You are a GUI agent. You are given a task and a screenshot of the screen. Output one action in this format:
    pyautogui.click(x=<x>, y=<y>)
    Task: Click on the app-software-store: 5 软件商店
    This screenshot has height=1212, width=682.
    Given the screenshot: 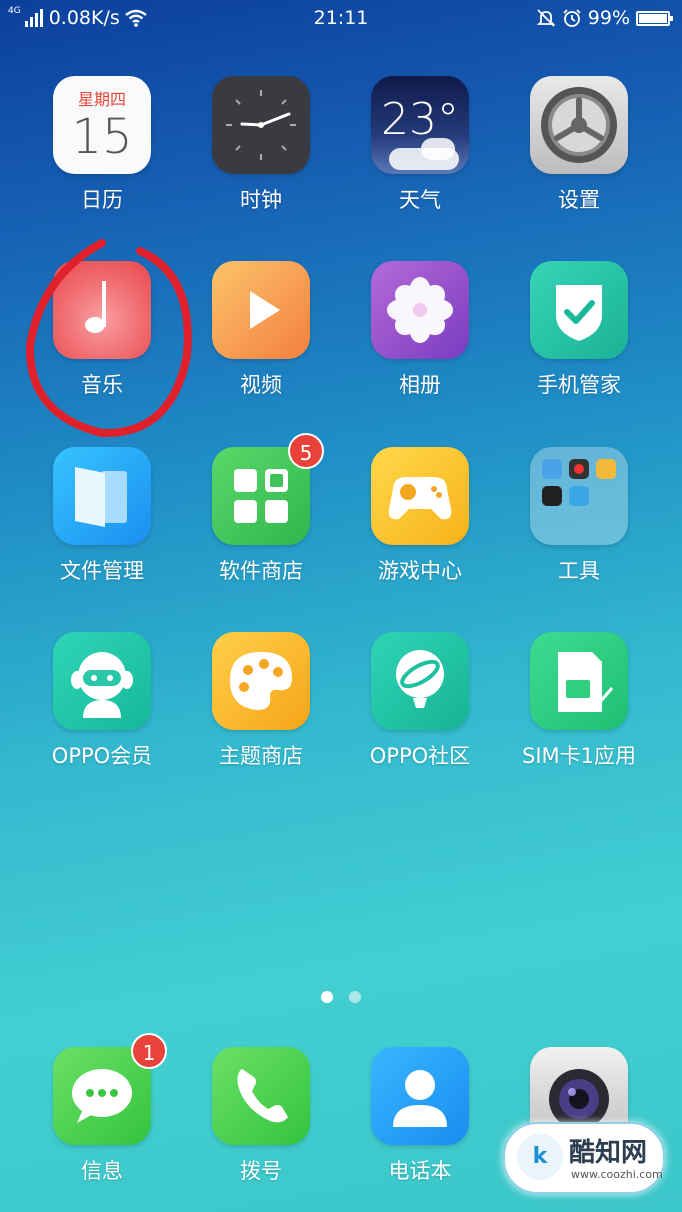 What is the action you would take?
    pyautogui.click(x=261, y=509)
    